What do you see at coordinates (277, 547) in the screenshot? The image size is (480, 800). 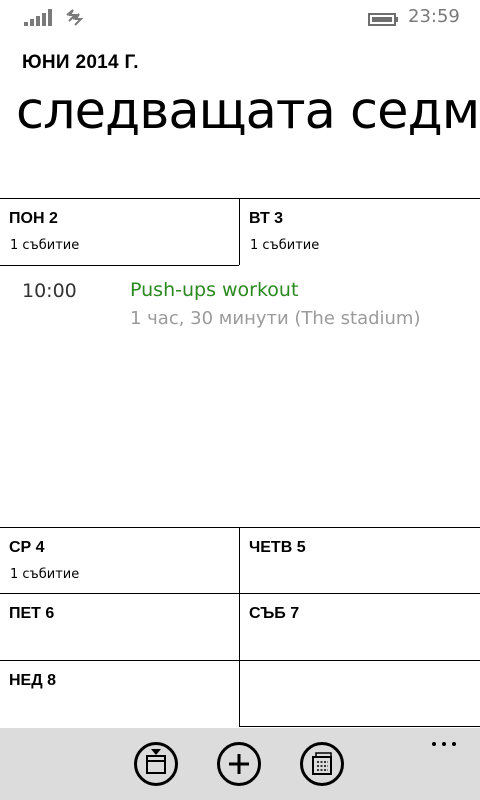 I see `day-name: ЧЕТВ 5` at bounding box center [277, 547].